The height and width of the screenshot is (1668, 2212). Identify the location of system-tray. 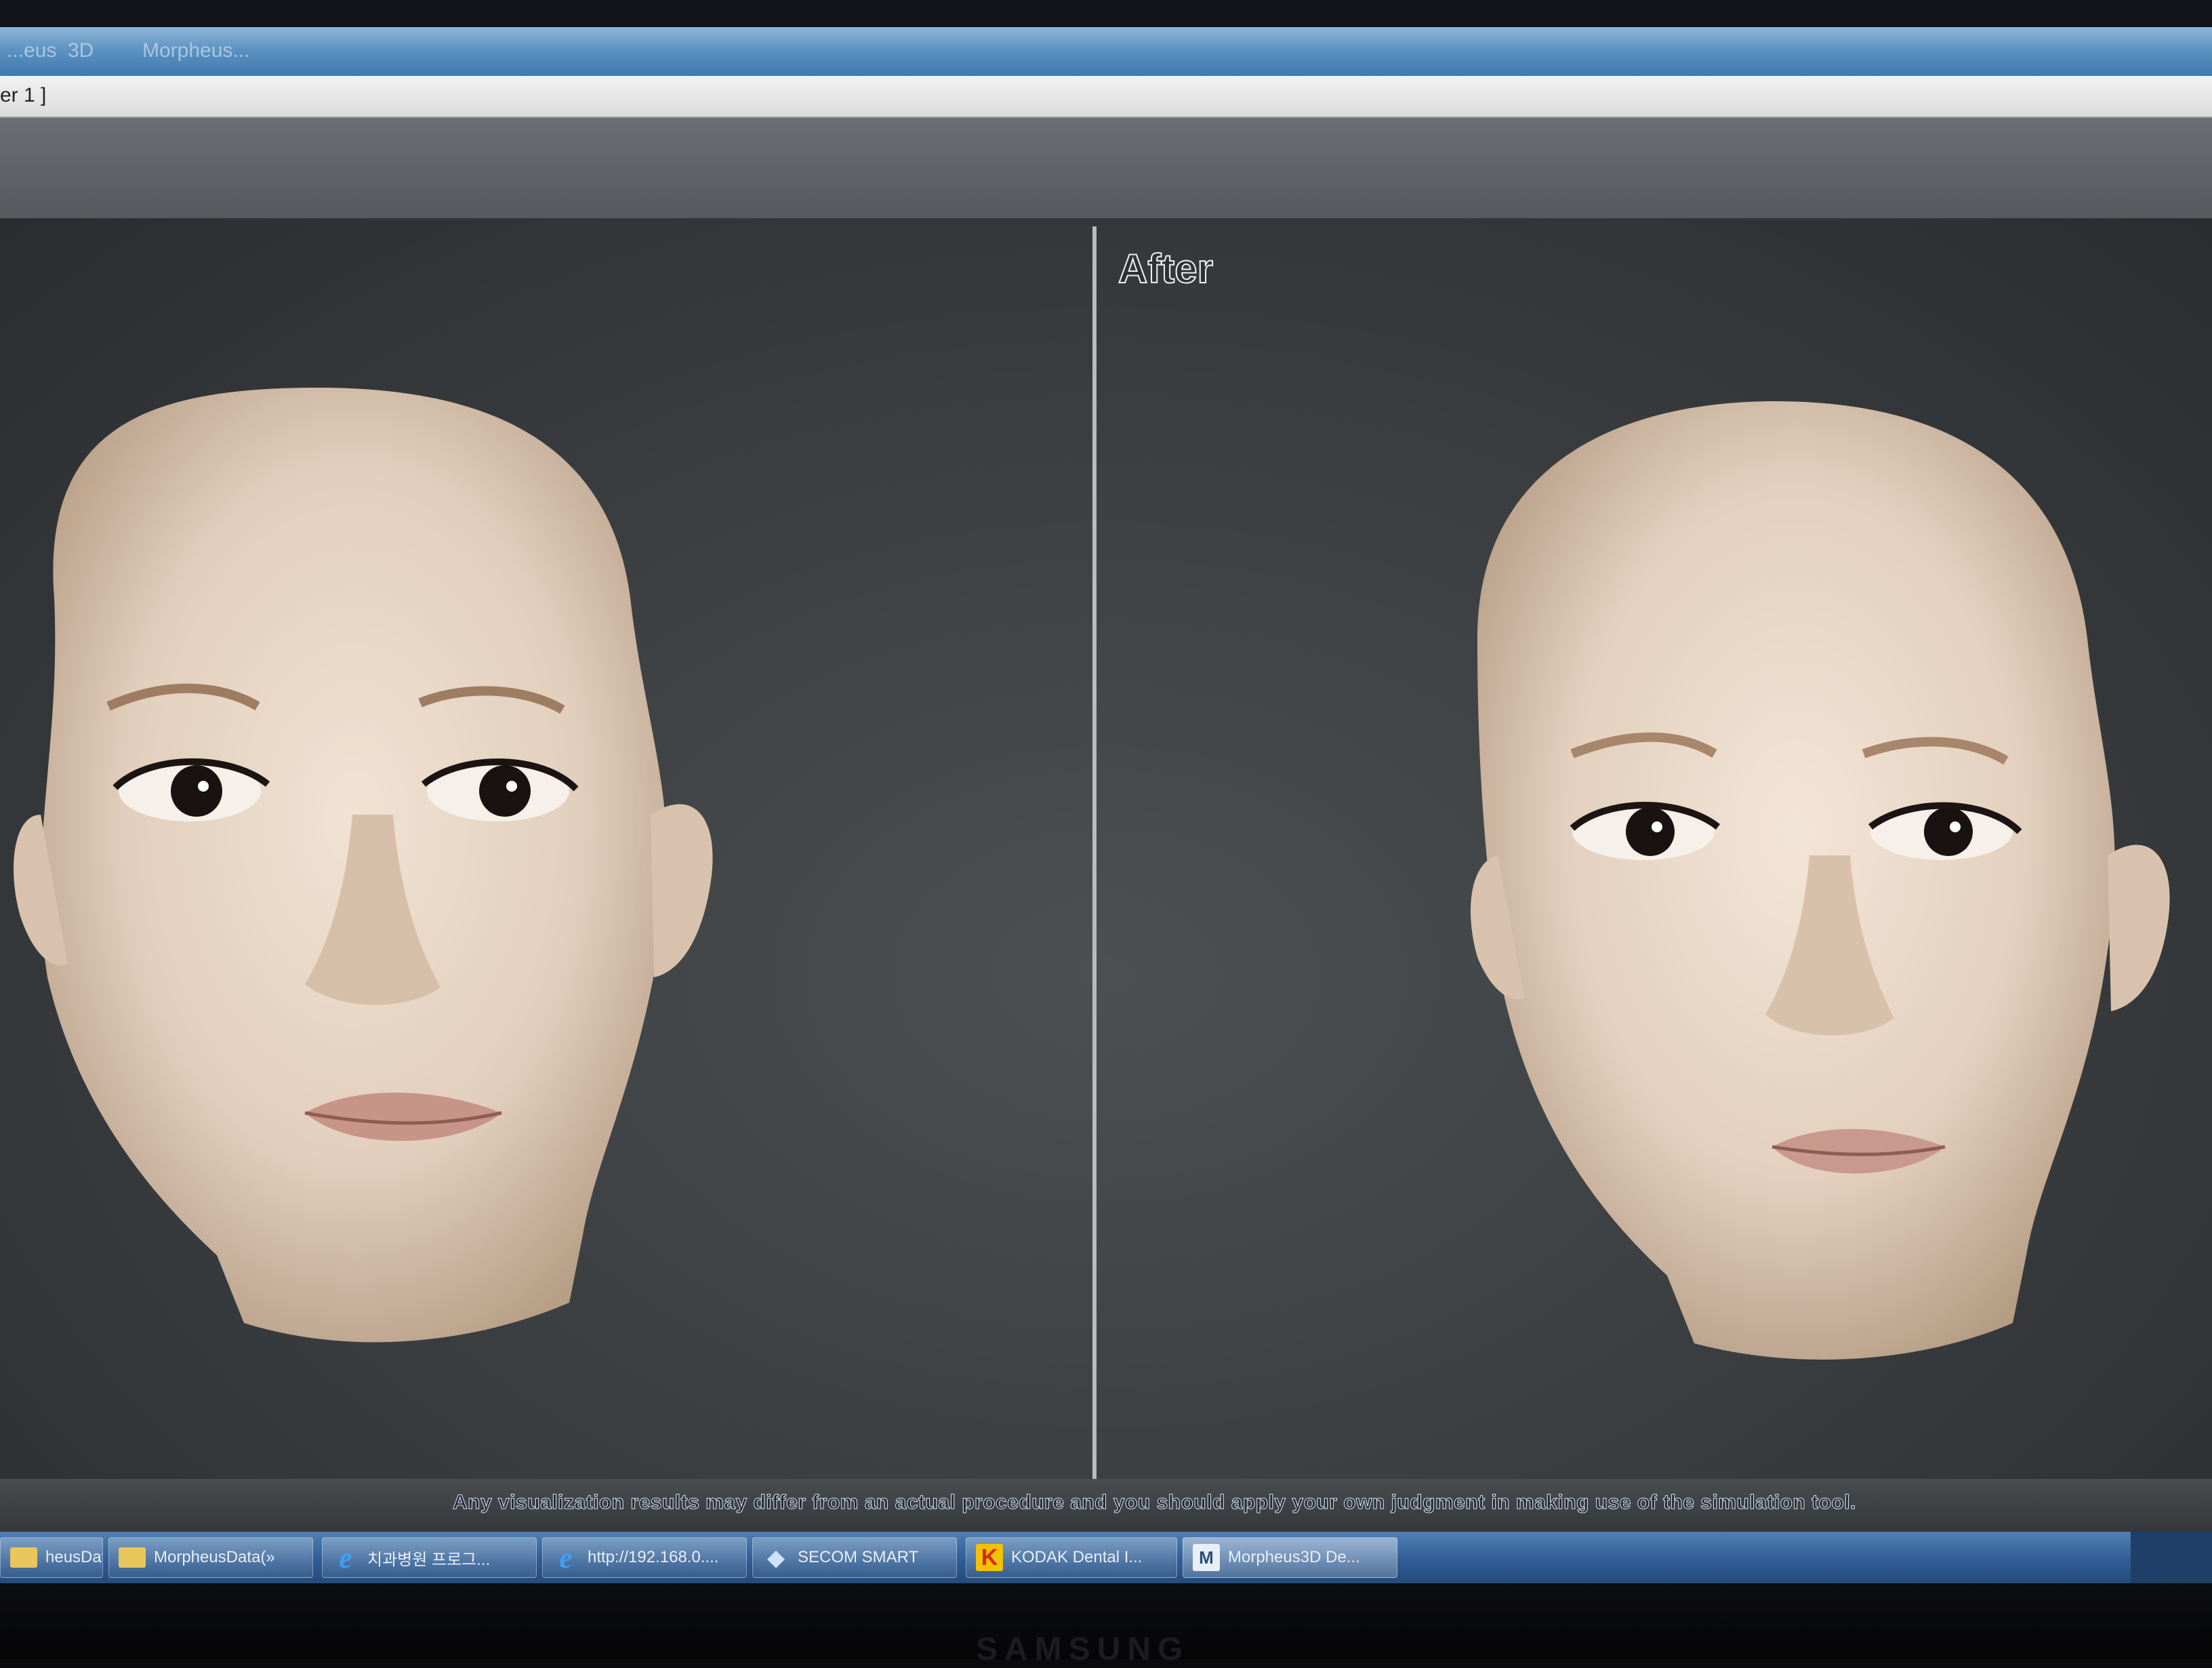
(2171, 1557).